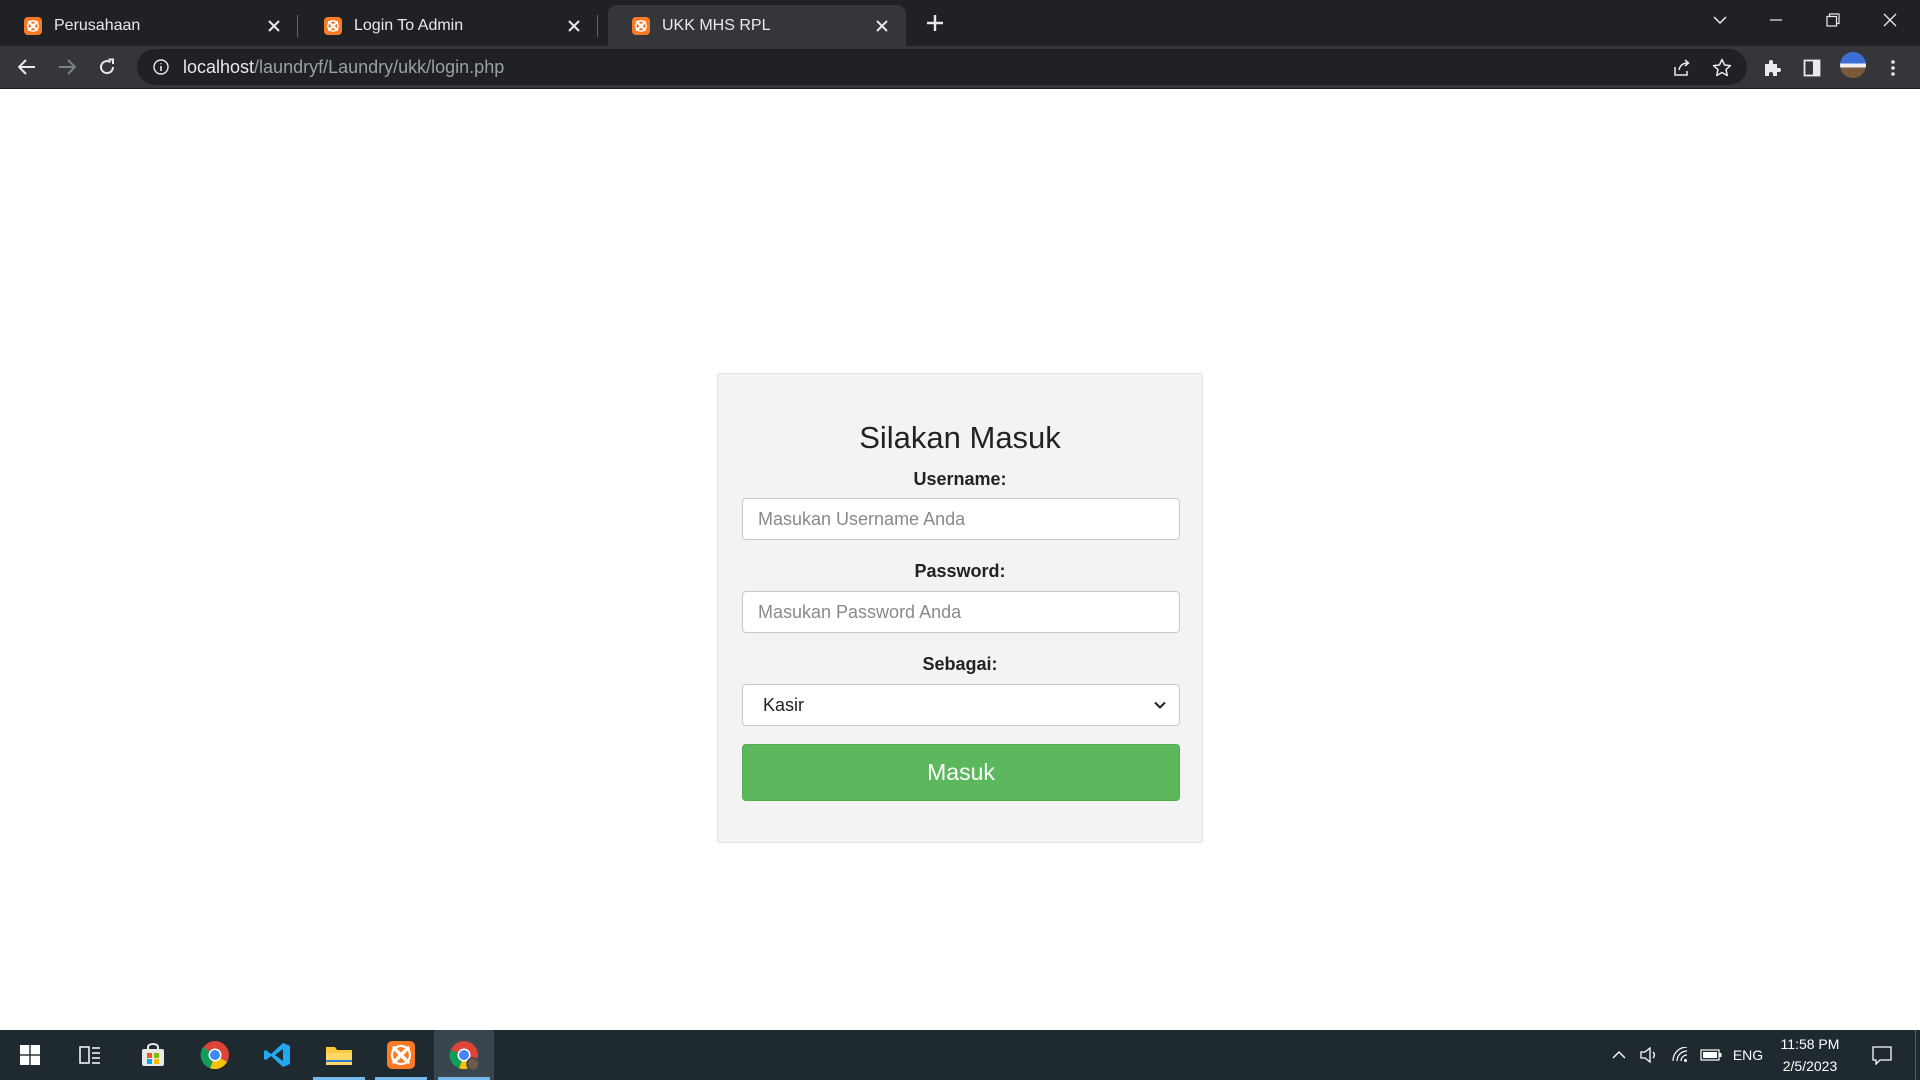 The image size is (1920, 1080). I want to click on url-text: localhost/laundryf/Laundry/ukk/login.php, so click(343, 67).